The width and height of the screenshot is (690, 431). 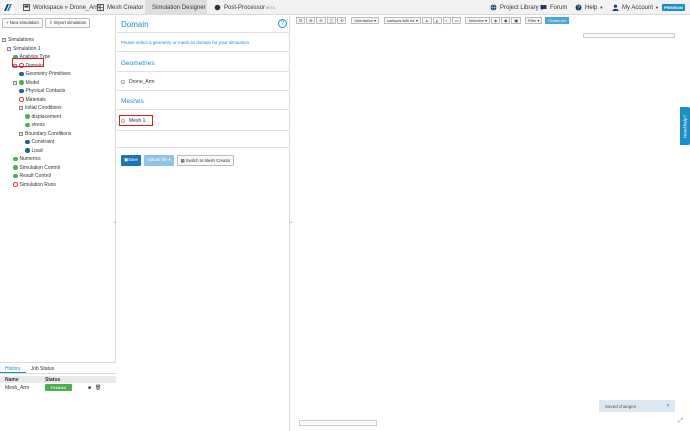 I want to click on tab-label: Post-Processor, so click(x=245, y=7).